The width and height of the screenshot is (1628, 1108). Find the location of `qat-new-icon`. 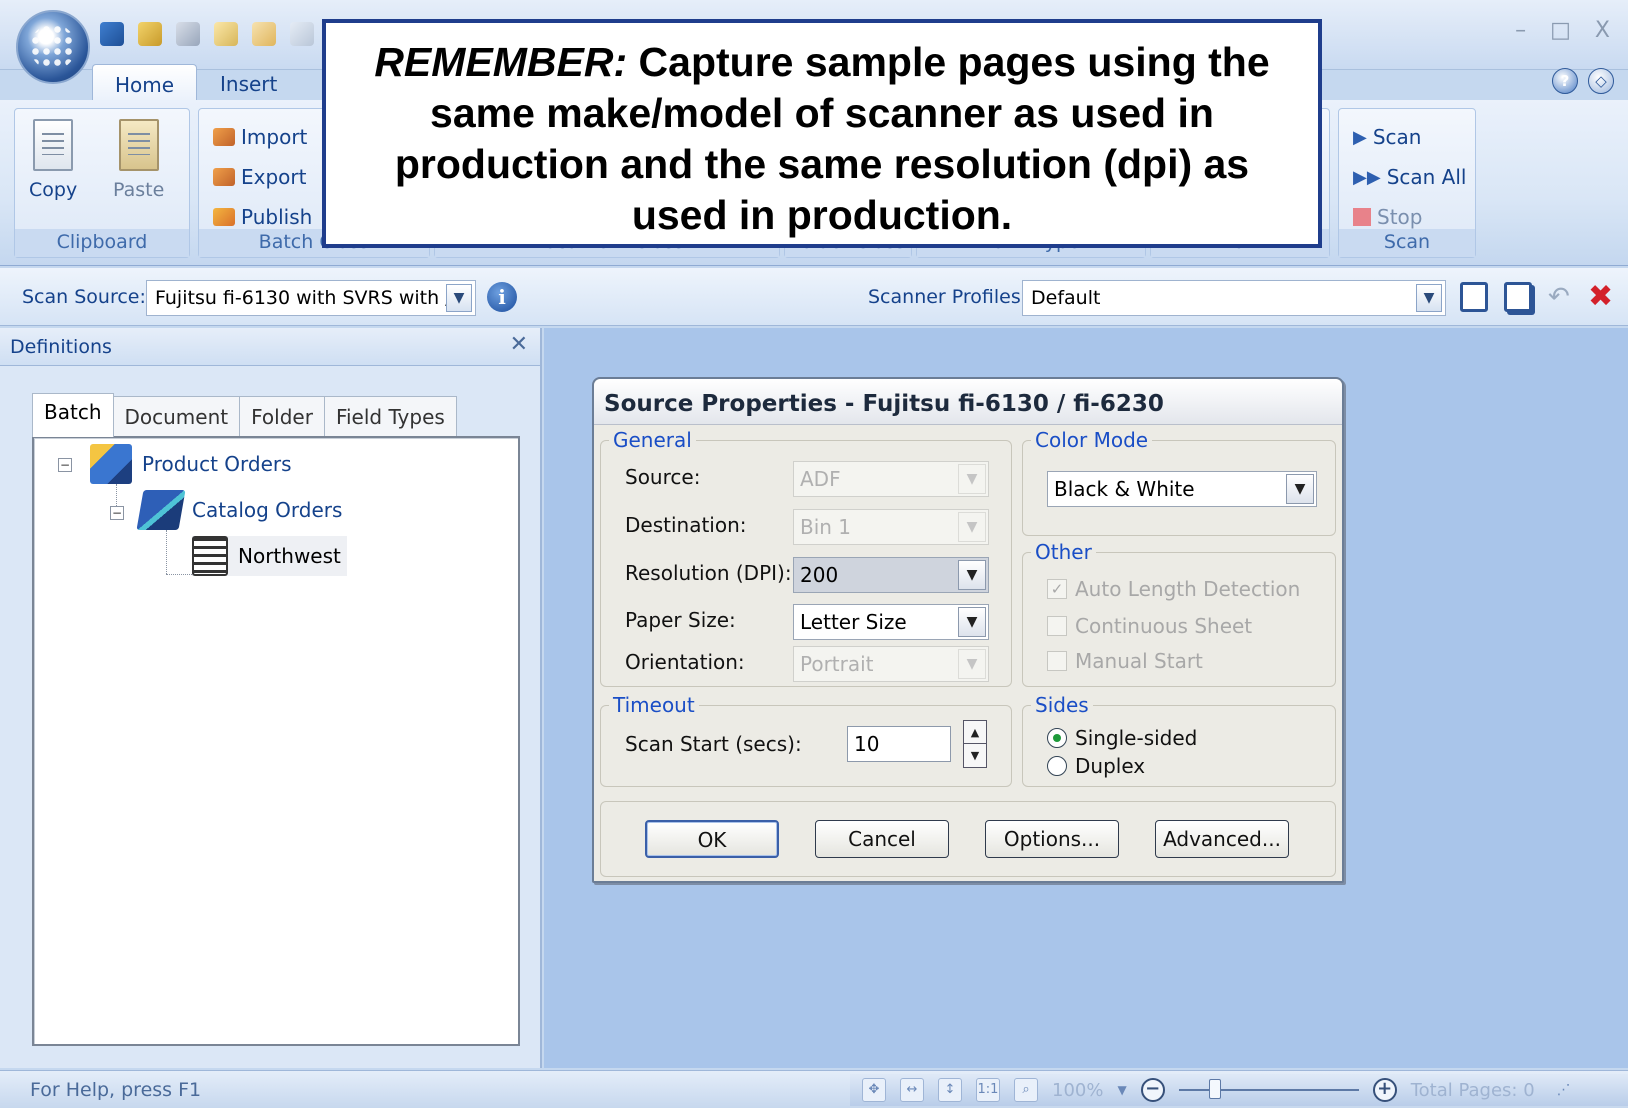

qat-new-icon is located at coordinates (112, 34).